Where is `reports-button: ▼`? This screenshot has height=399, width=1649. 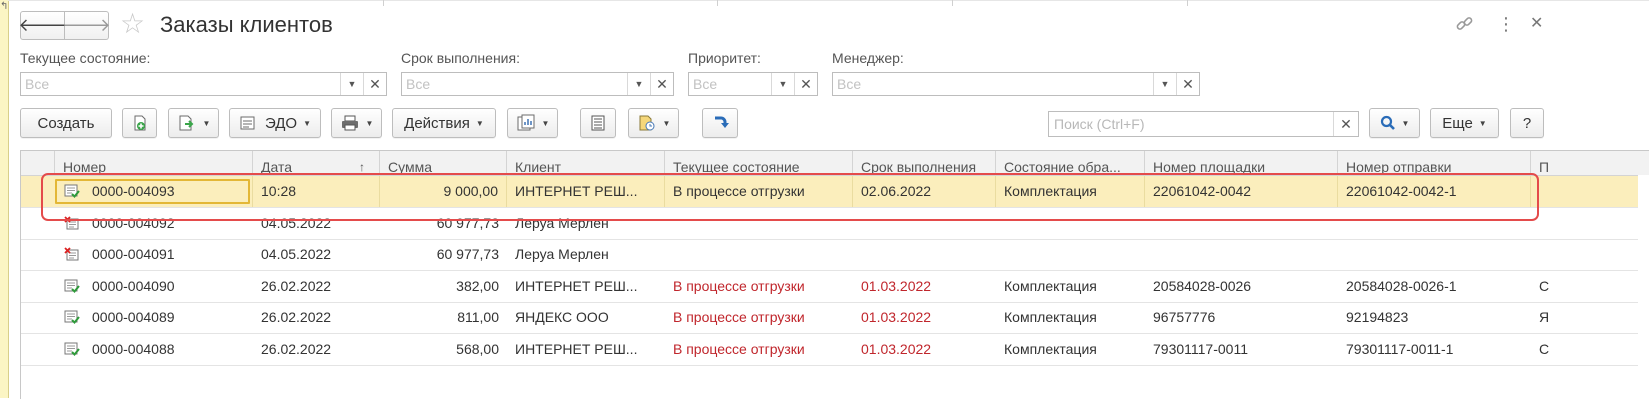 reports-button: ▼ is located at coordinates (532, 123).